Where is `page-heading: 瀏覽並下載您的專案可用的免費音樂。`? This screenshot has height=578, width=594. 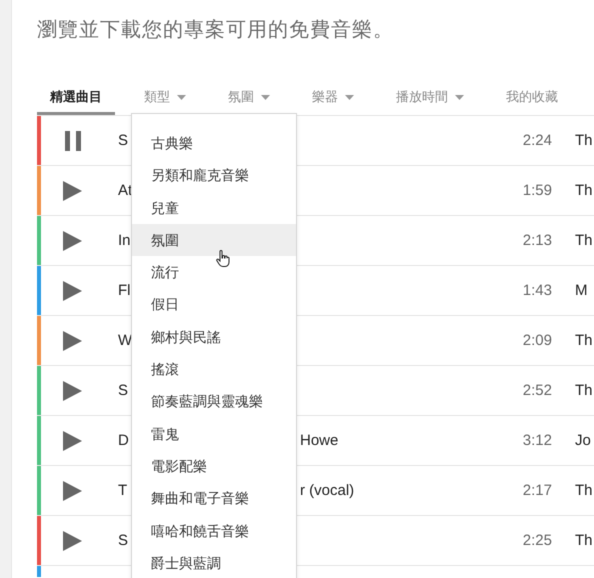 page-heading: 瀏覽並下載您的專案可用的免費音樂。 is located at coordinates (216, 30).